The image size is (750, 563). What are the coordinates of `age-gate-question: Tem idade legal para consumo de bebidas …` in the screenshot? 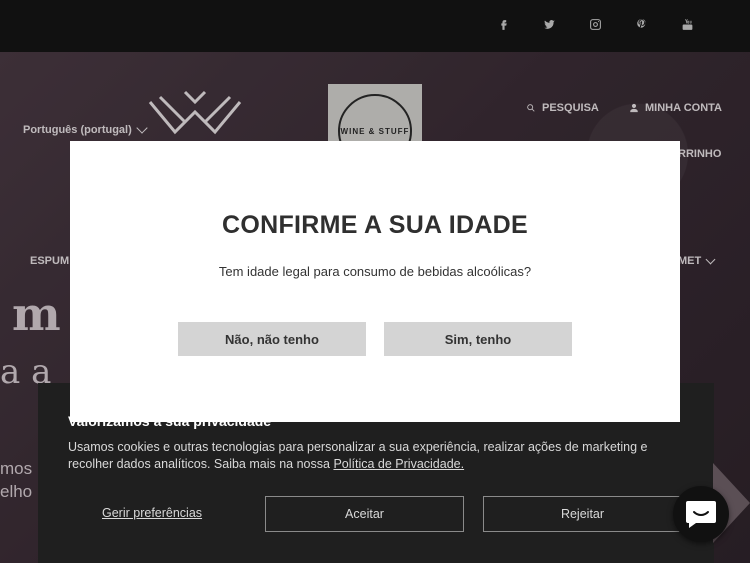 It's located at (375, 271).